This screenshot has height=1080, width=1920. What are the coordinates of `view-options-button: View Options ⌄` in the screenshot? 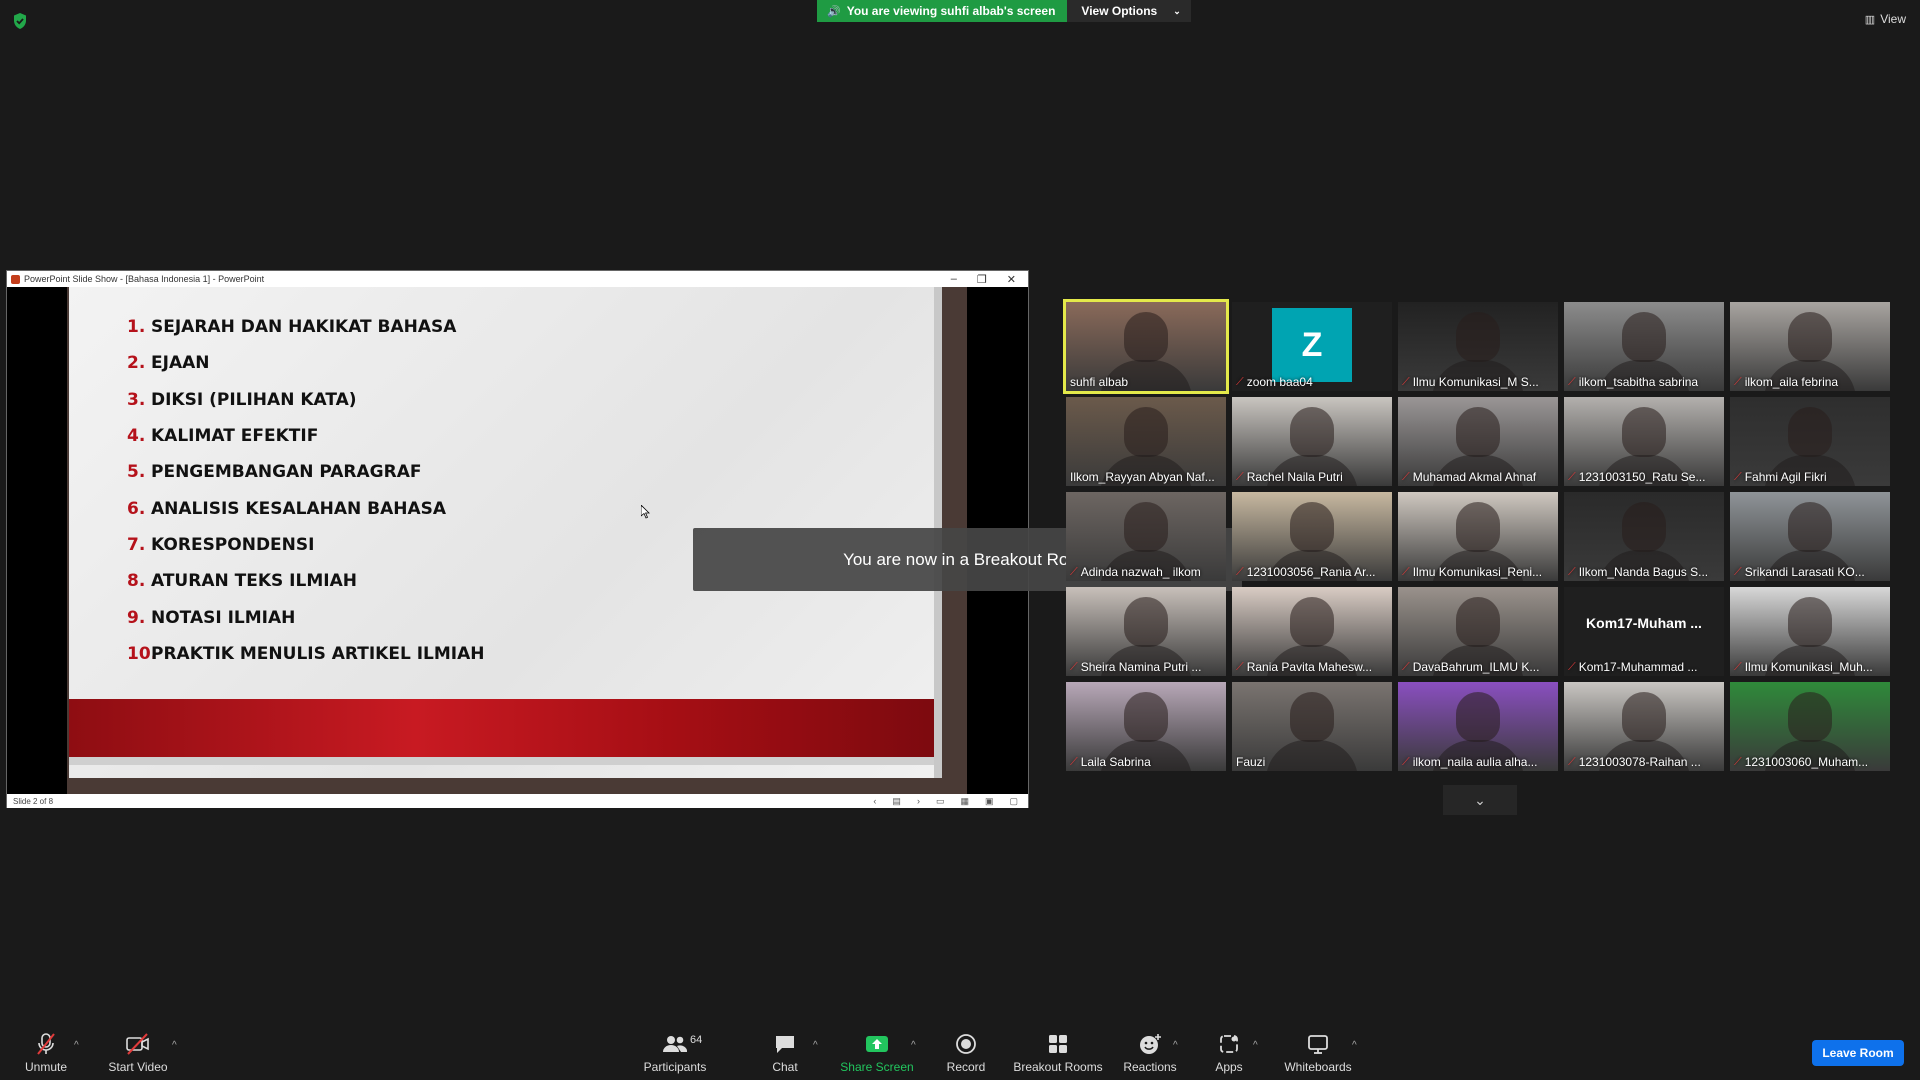 It's located at (1129, 11).